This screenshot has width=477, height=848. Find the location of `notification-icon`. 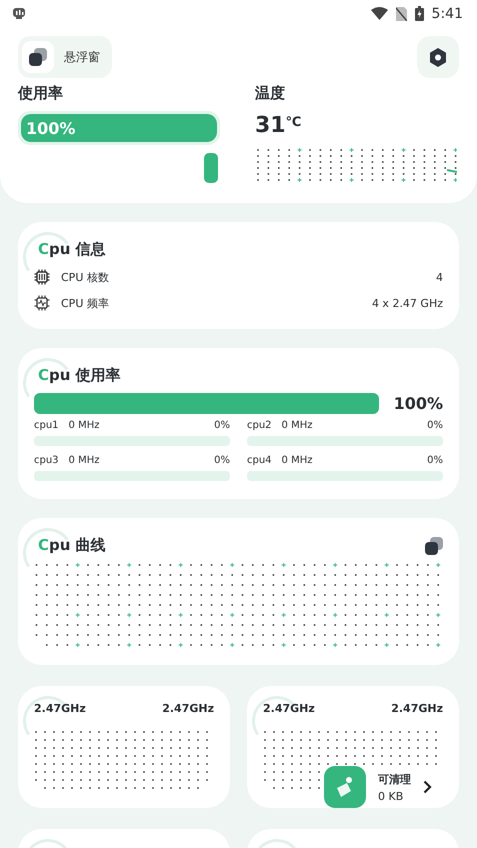

notification-icon is located at coordinates (19, 13).